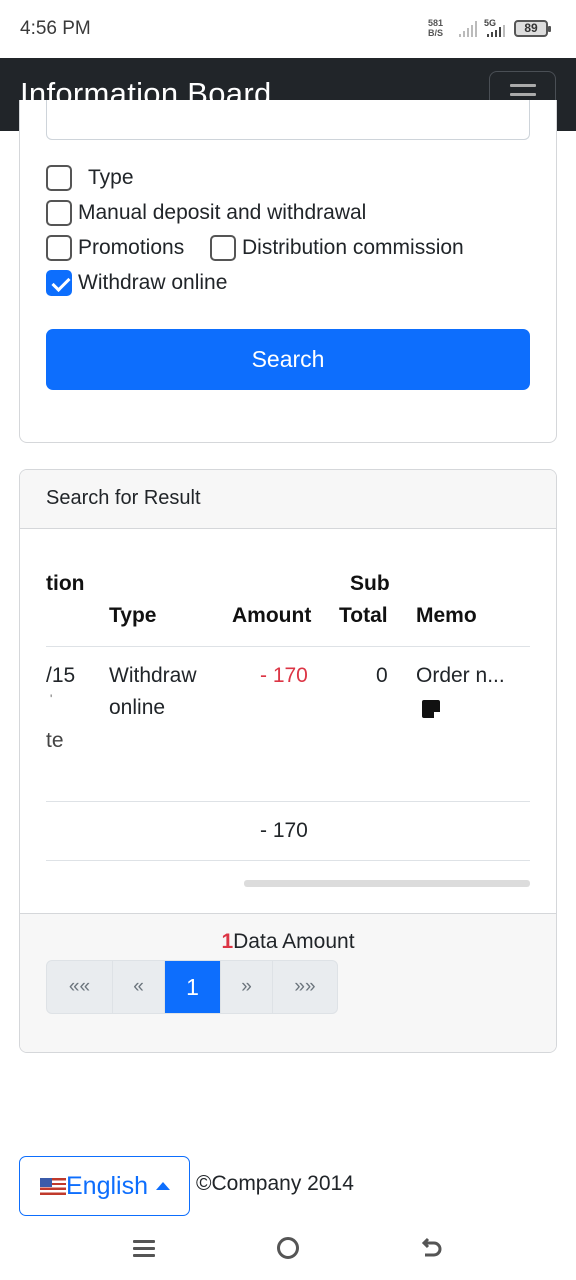 This screenshot has height=1280, width=576. I want to click on horizontal-scrollbar, so click(387, 883).